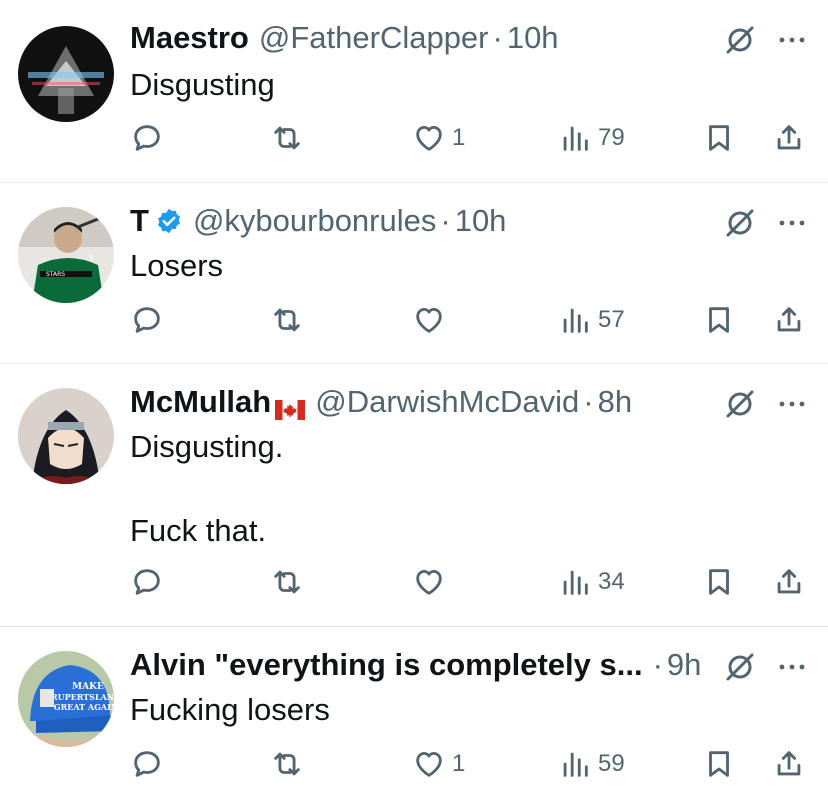 The image size is (828, 807). I want to click on verified-badge-icon, so click(169, 221).